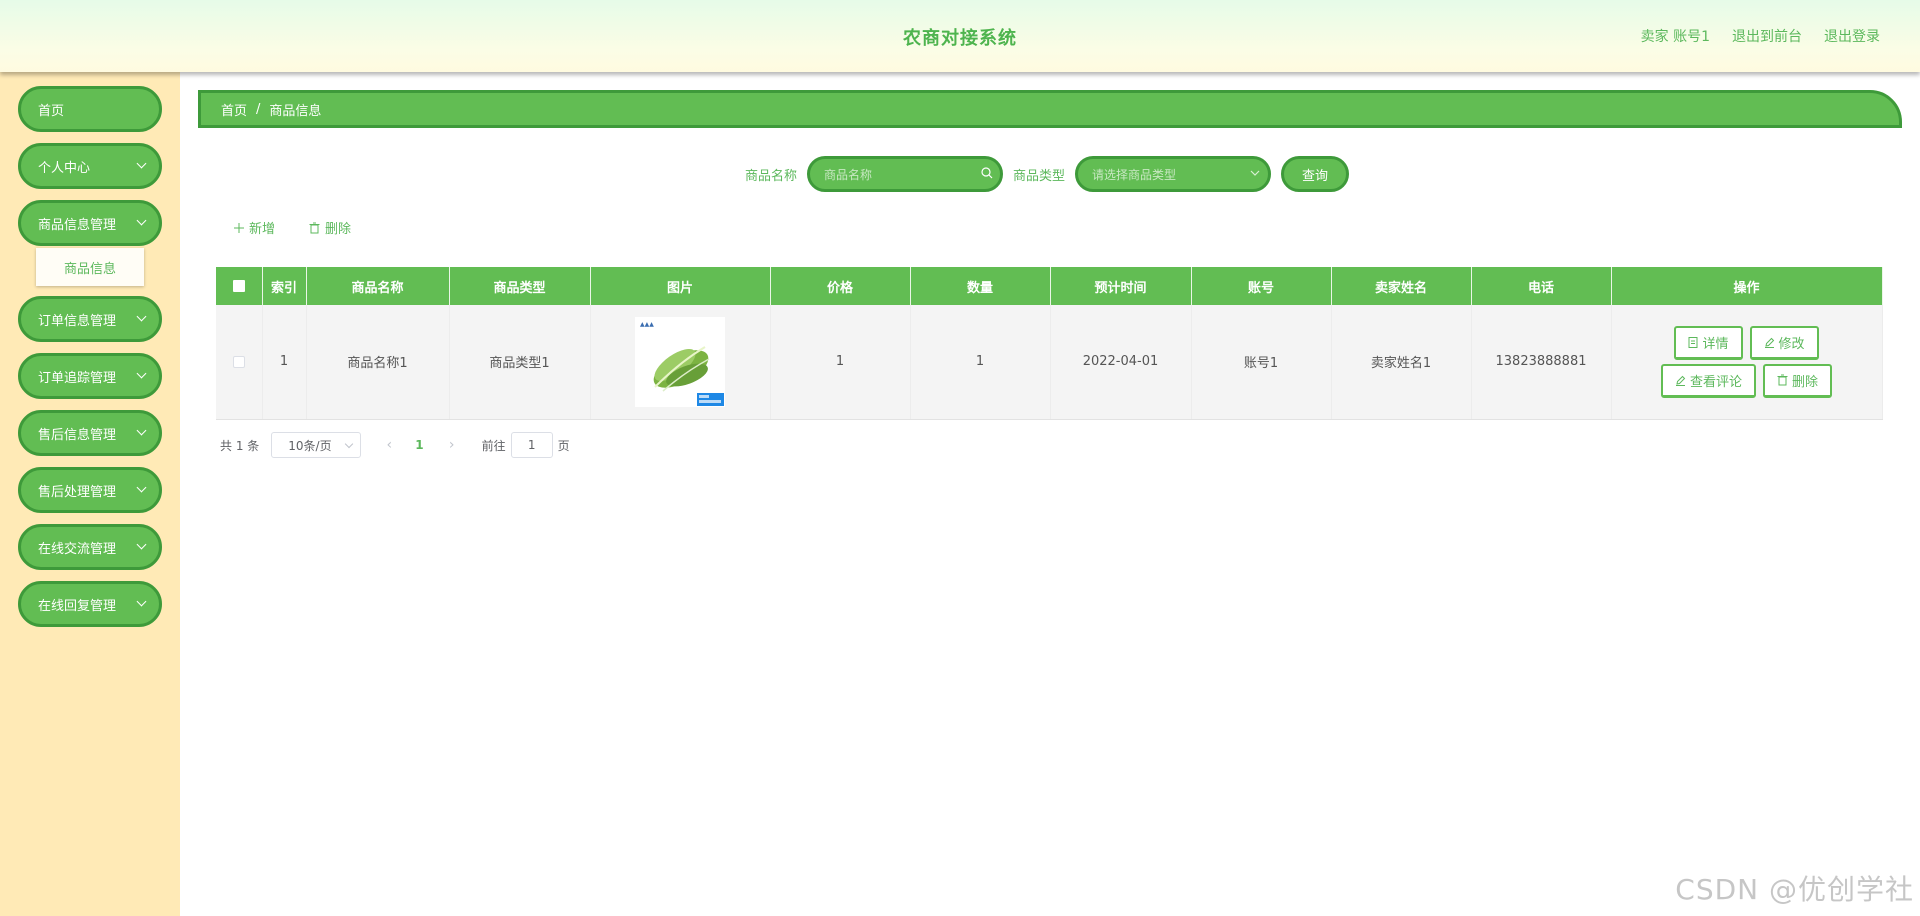 Image resolution: width=1920 pixels, height=916 pixels. I want to click on breadcrumb-current: 商品信息, so click(295, 111).